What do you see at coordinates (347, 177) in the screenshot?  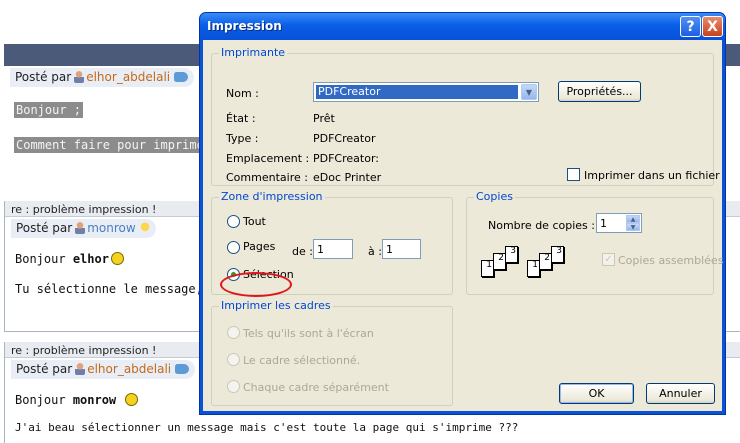 I see `comment-value: eDoc Printer` at bounding box center [347, 177].